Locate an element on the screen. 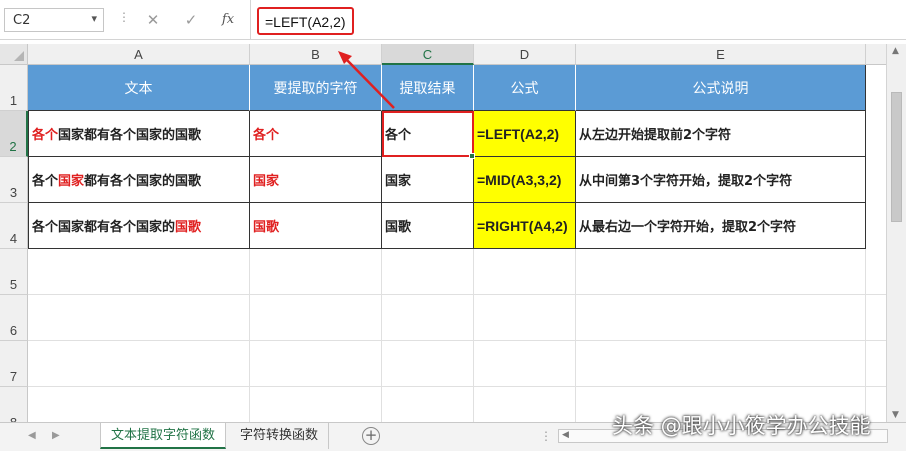 This screenshot has height=451, width=906. table-header-formula: 公式 is located at coordinates (525, 88).